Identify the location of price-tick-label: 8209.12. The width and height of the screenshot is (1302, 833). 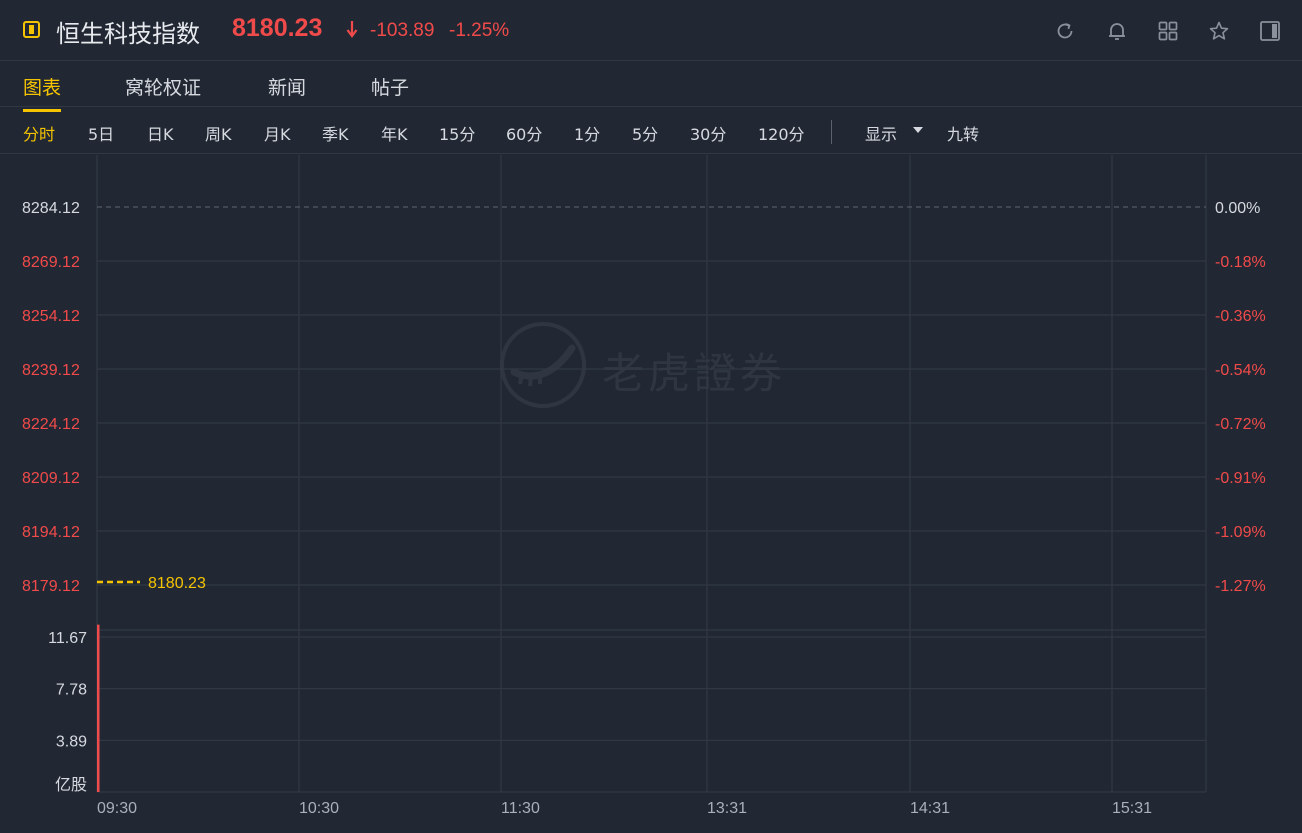
(51, 478).